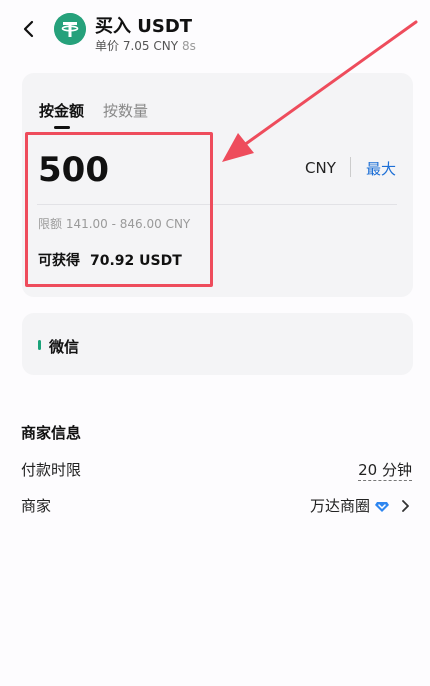 This screenshot has width=430, height=686. I want to click on header: 买入 USDT 单价 7.05 CNY 8s, so click(215, 30).